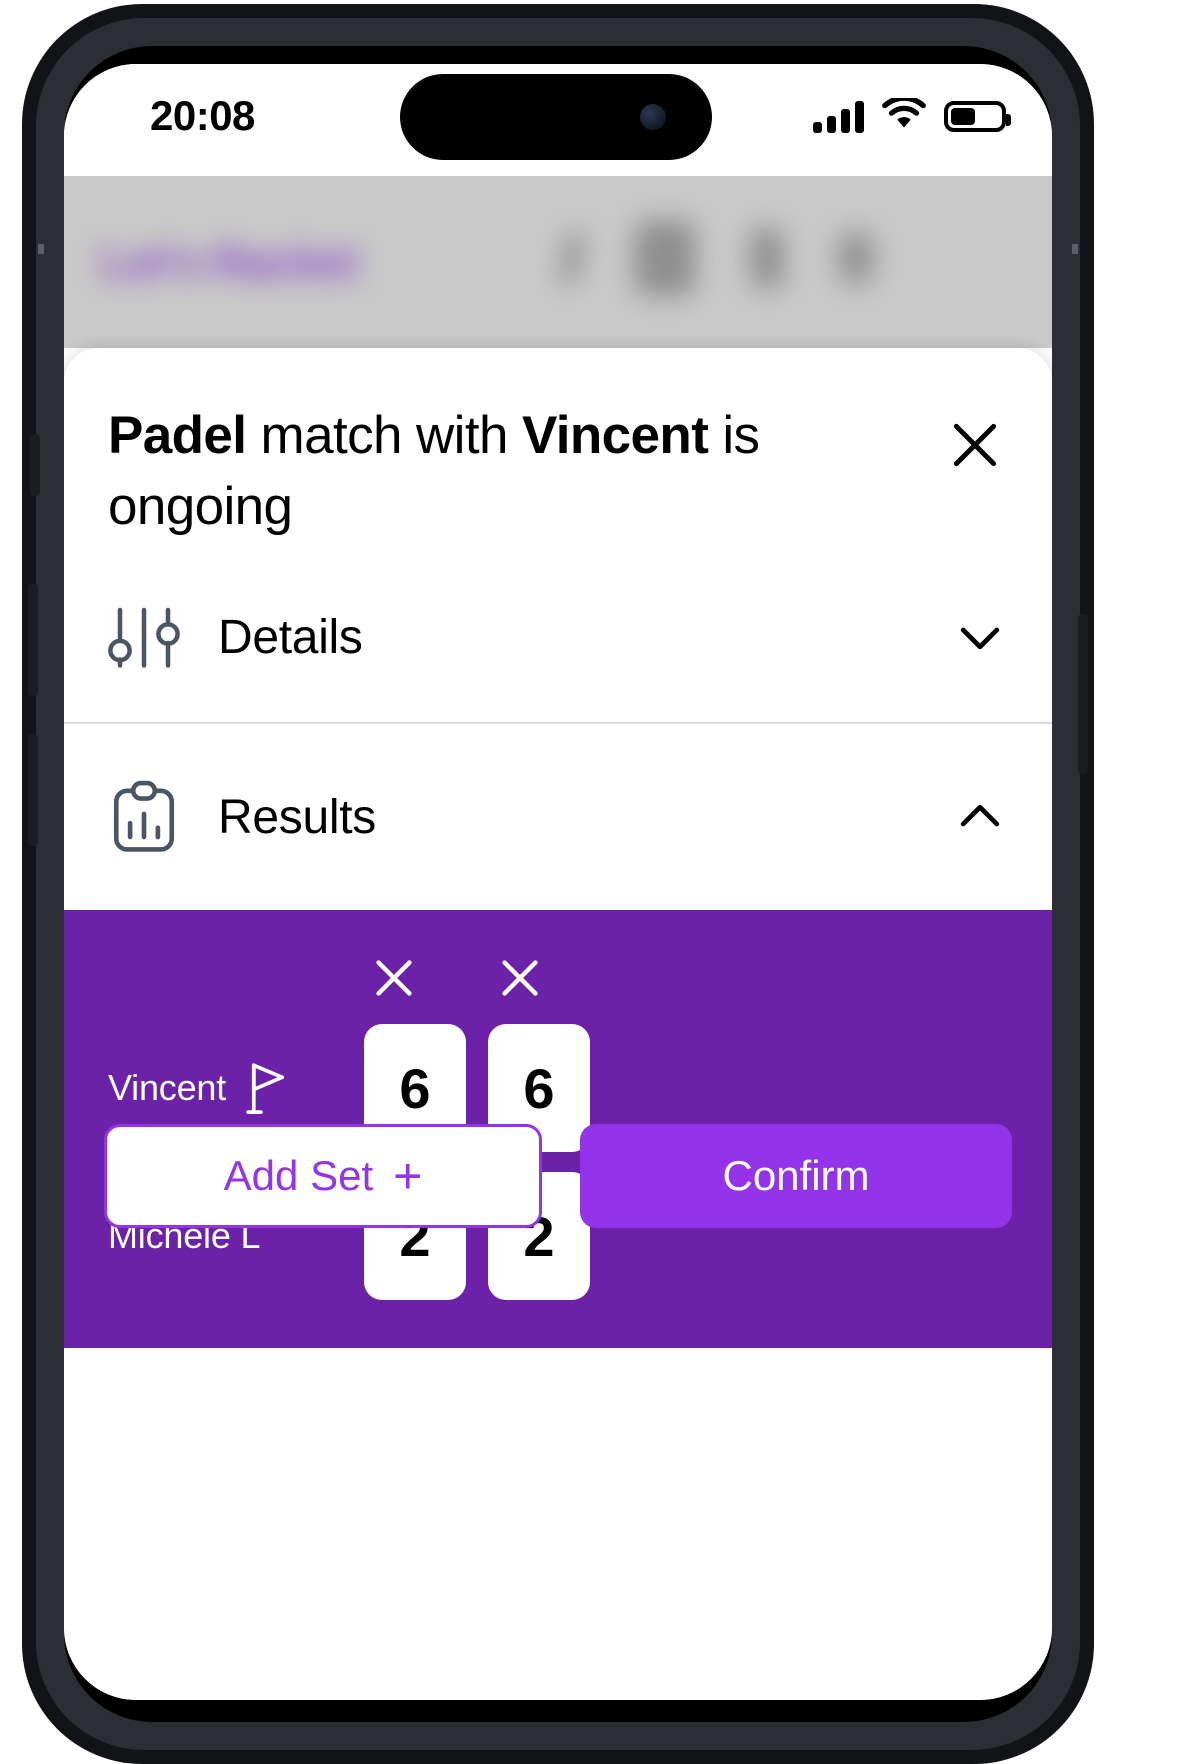 The height and width of the screenshot is (1764, 1200). I want to click on section-details: Details, so click(558, 637).